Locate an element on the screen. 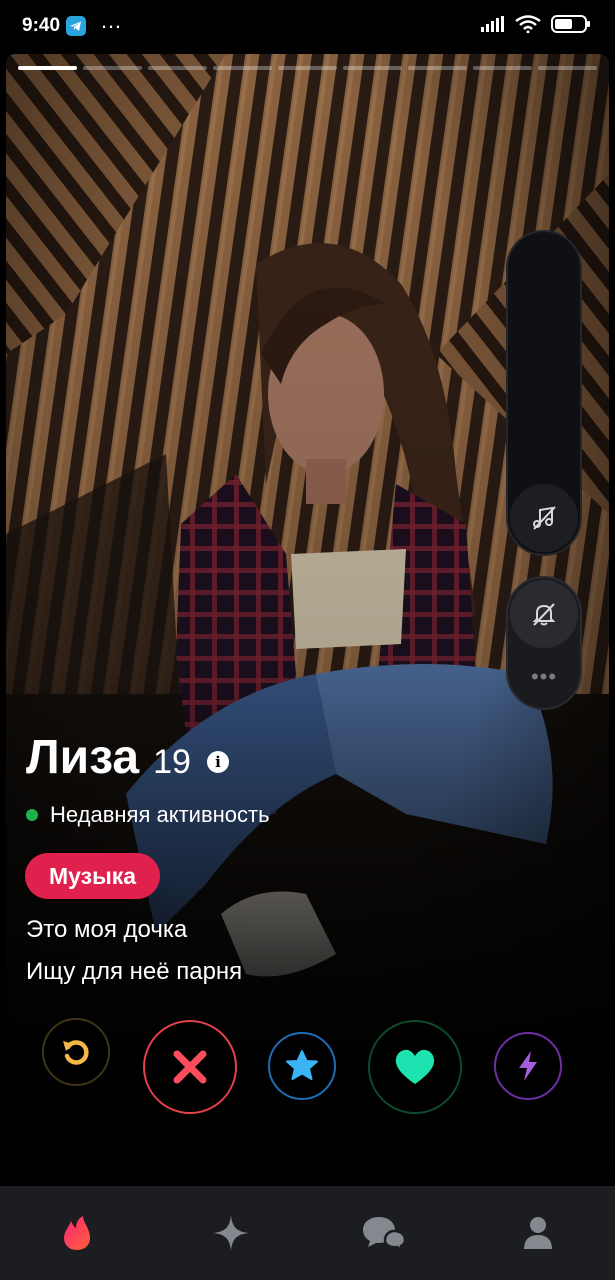 This screenshot has height=1280, width=615. rewind-button is located at coordinates (76, 1052).